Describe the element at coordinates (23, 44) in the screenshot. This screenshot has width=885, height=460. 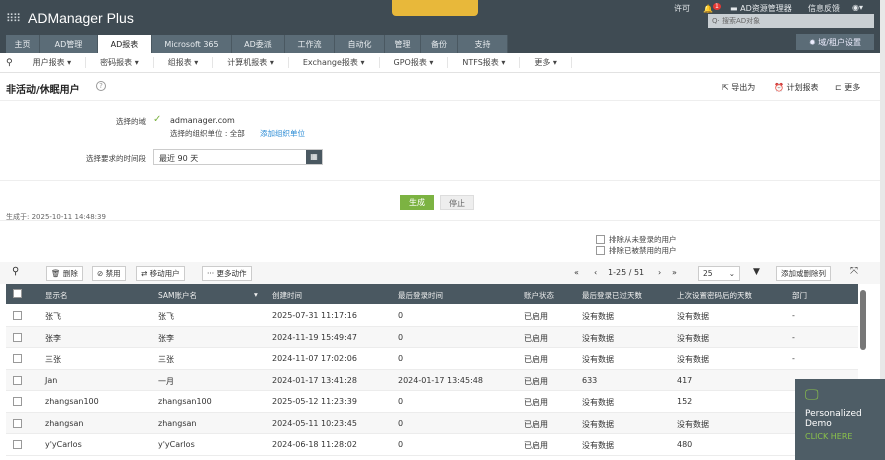
I see `tab-0: 主页` at that location.